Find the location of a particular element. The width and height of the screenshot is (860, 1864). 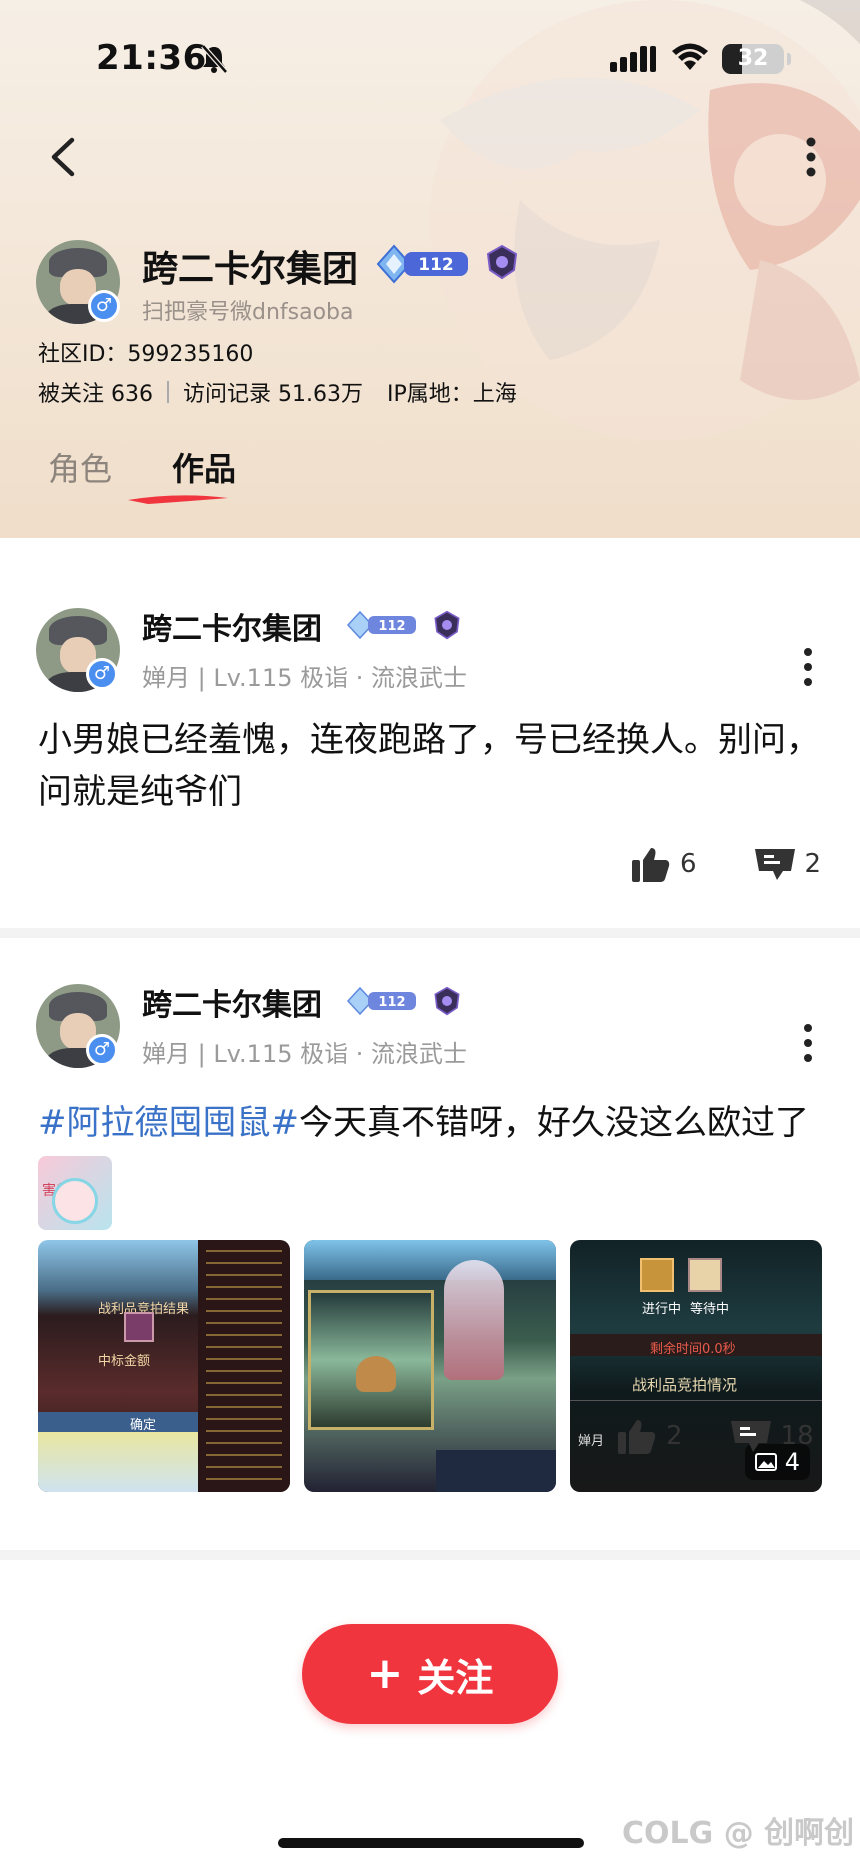

post-actions: 6 2 is located at coordinates (726, 864).